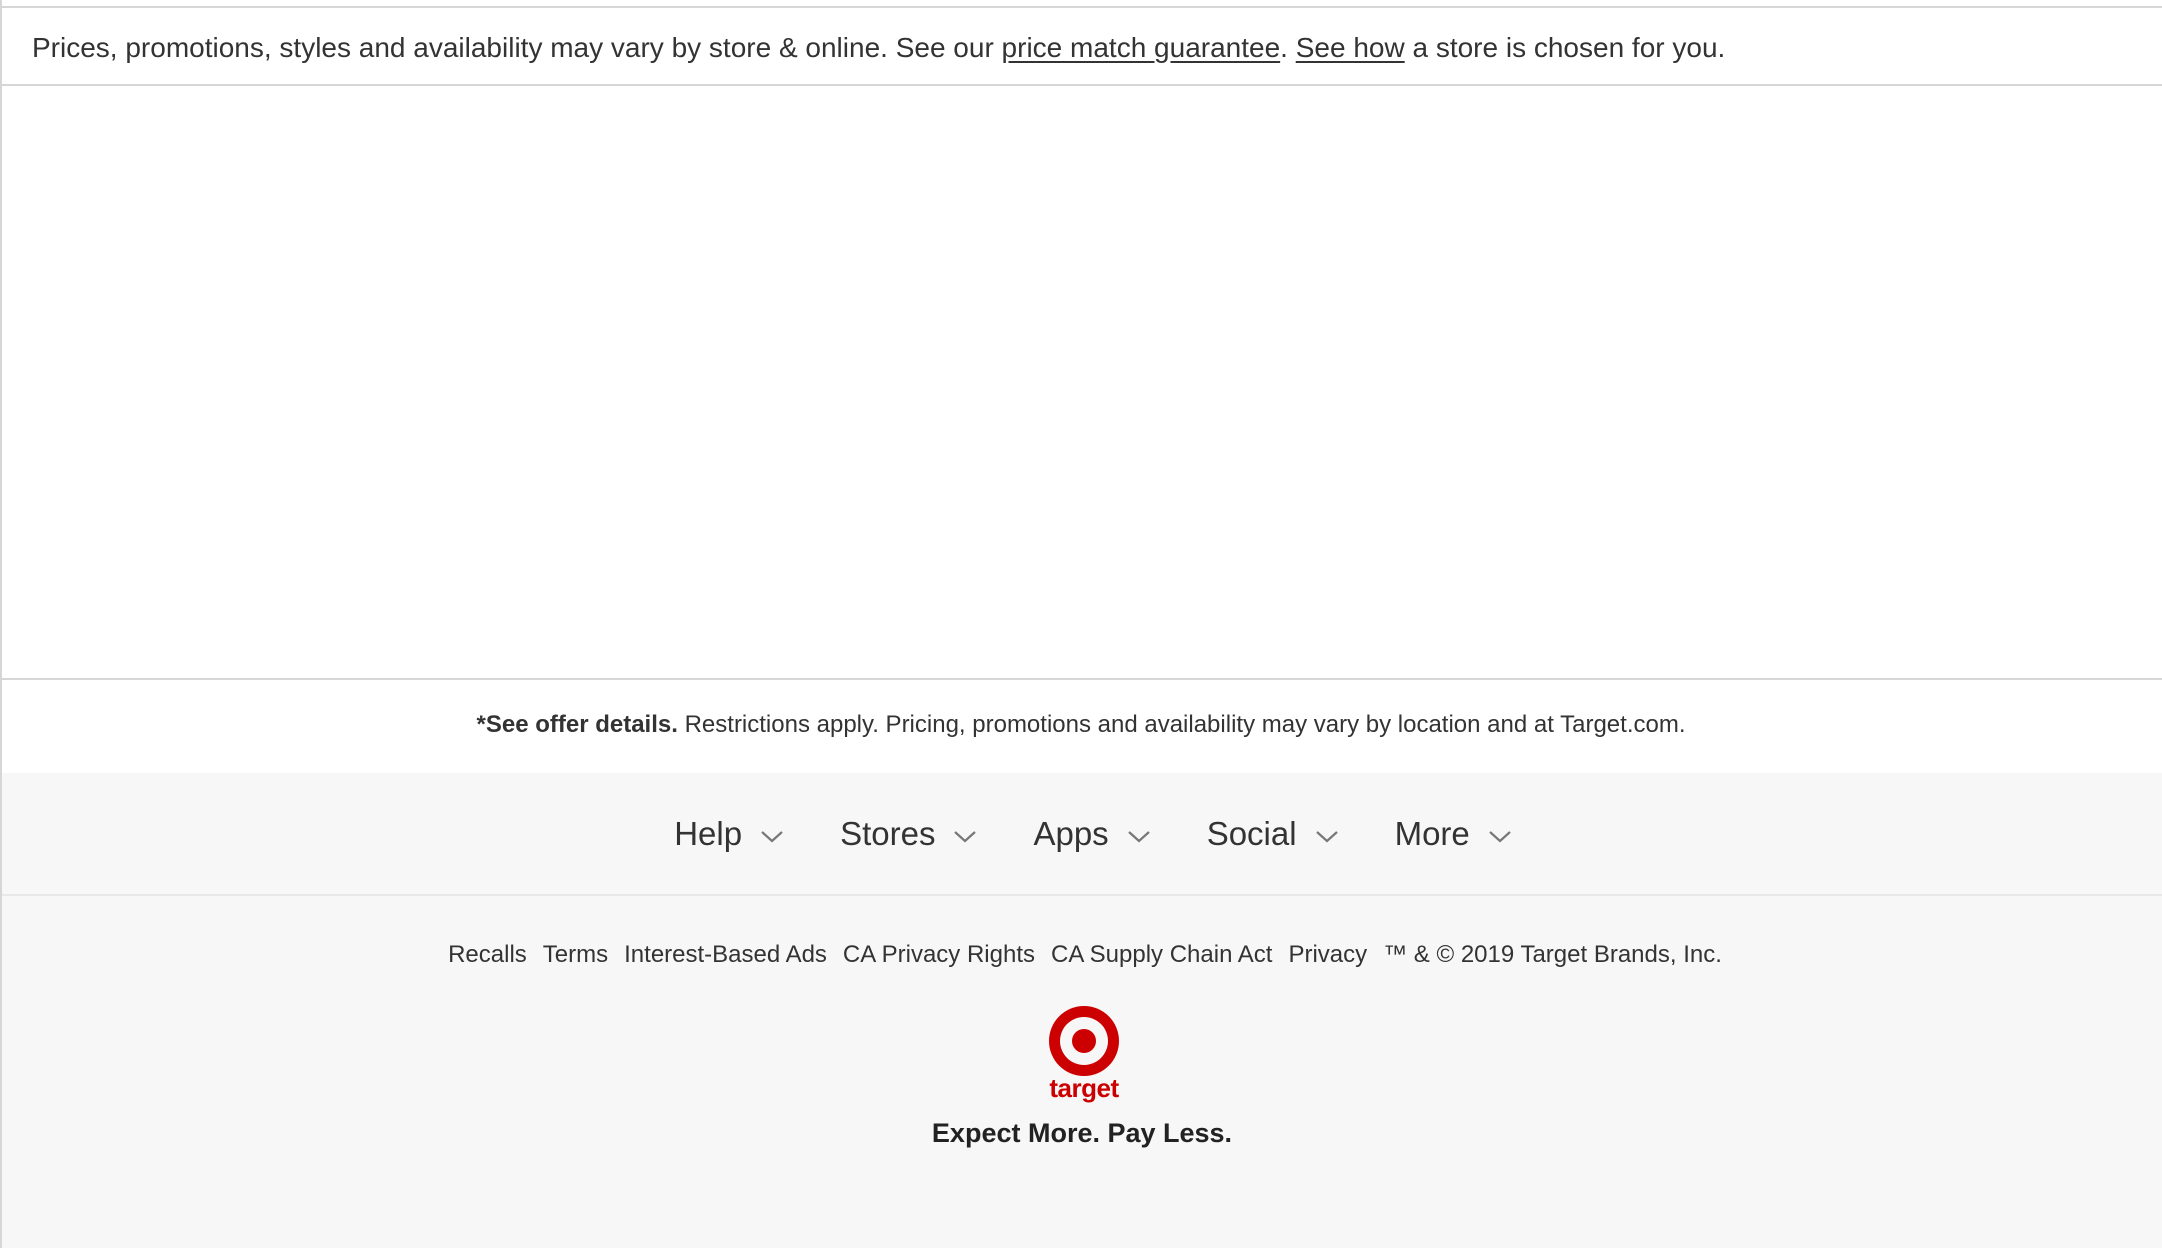 The height and width of the screenshot is (1248, 2162). Describe the element at coordinates (1161, 955) in the screenshot. I see `ca-supply-chain-act-link: CA Supply Chain Act` at that location.